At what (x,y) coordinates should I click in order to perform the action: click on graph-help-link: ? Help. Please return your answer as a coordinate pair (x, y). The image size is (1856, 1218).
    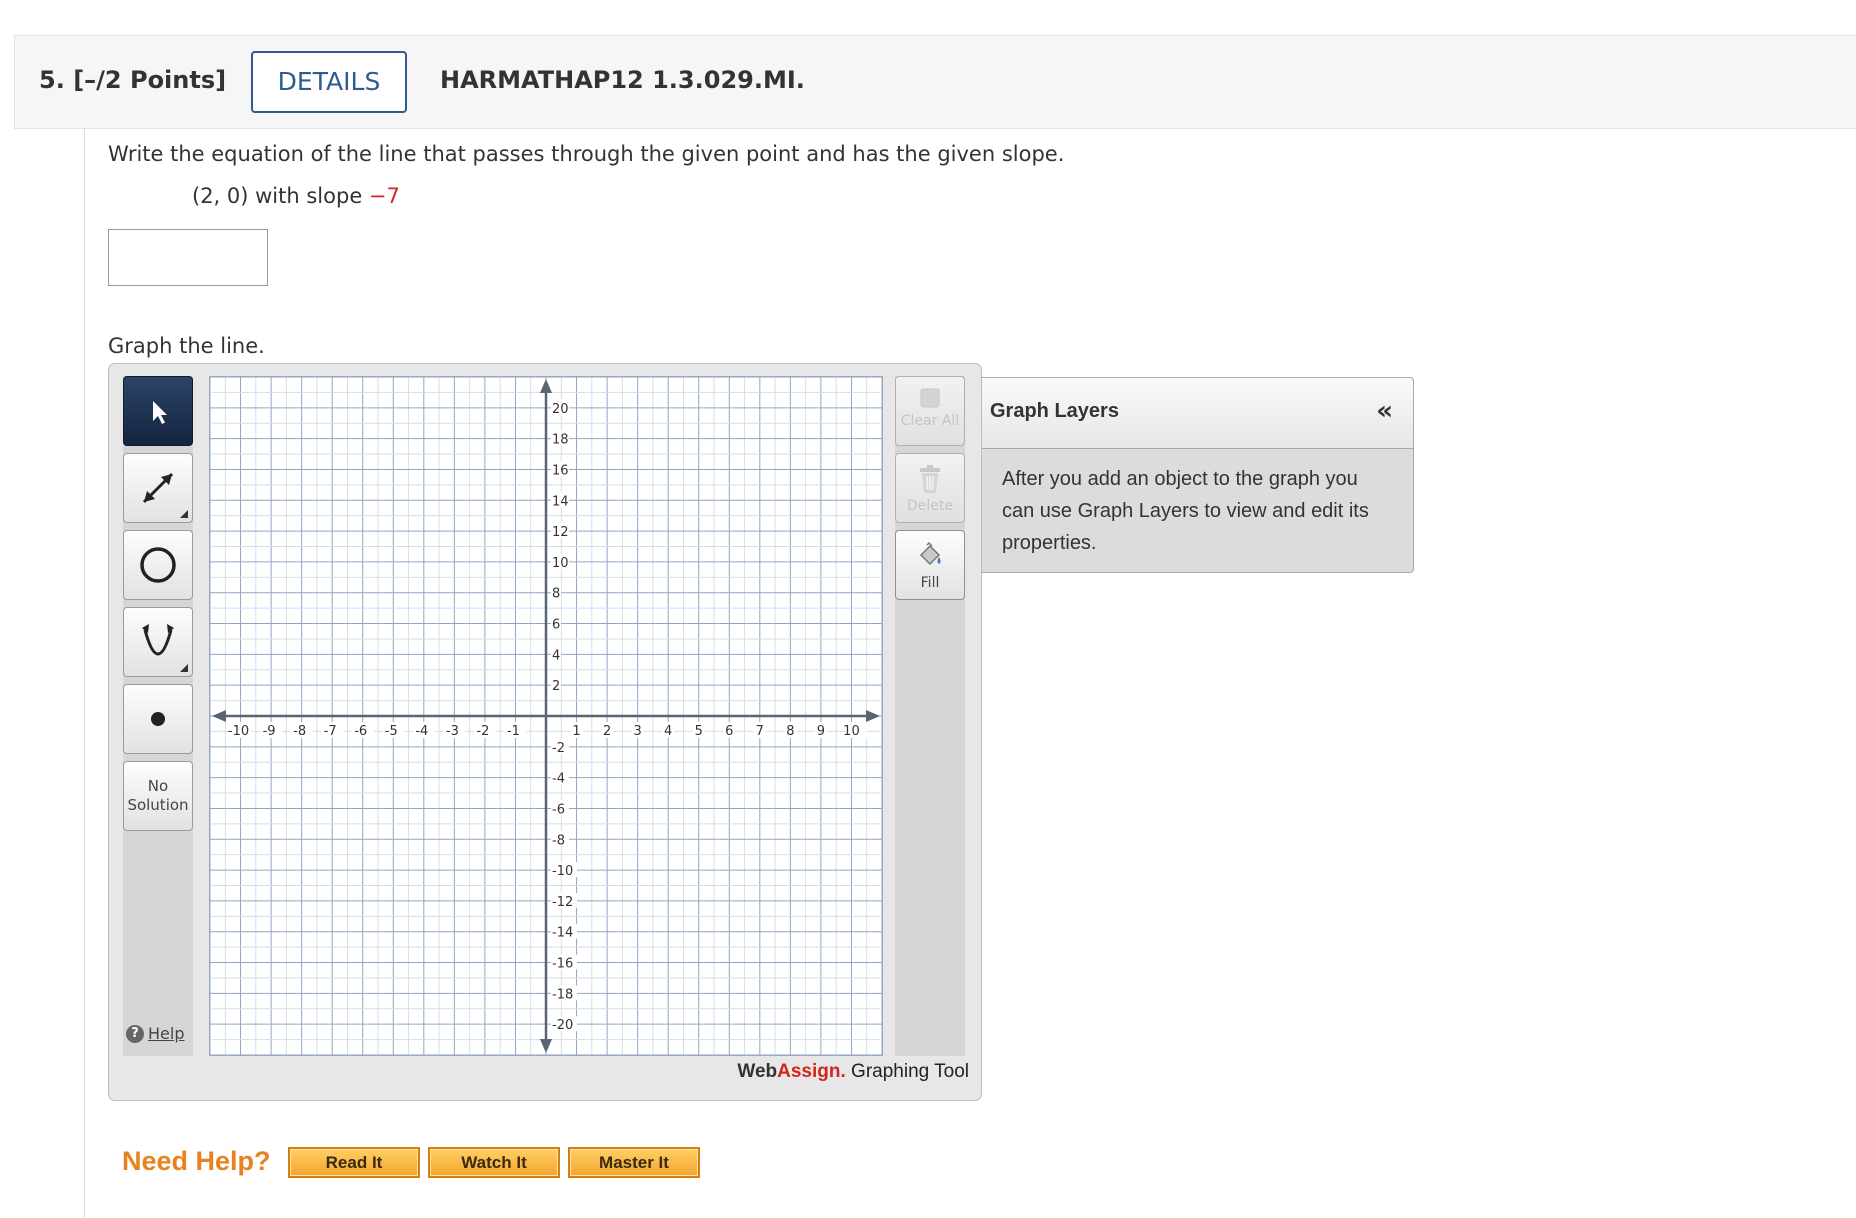
    Looking at the image, I should click on (155, 1033).